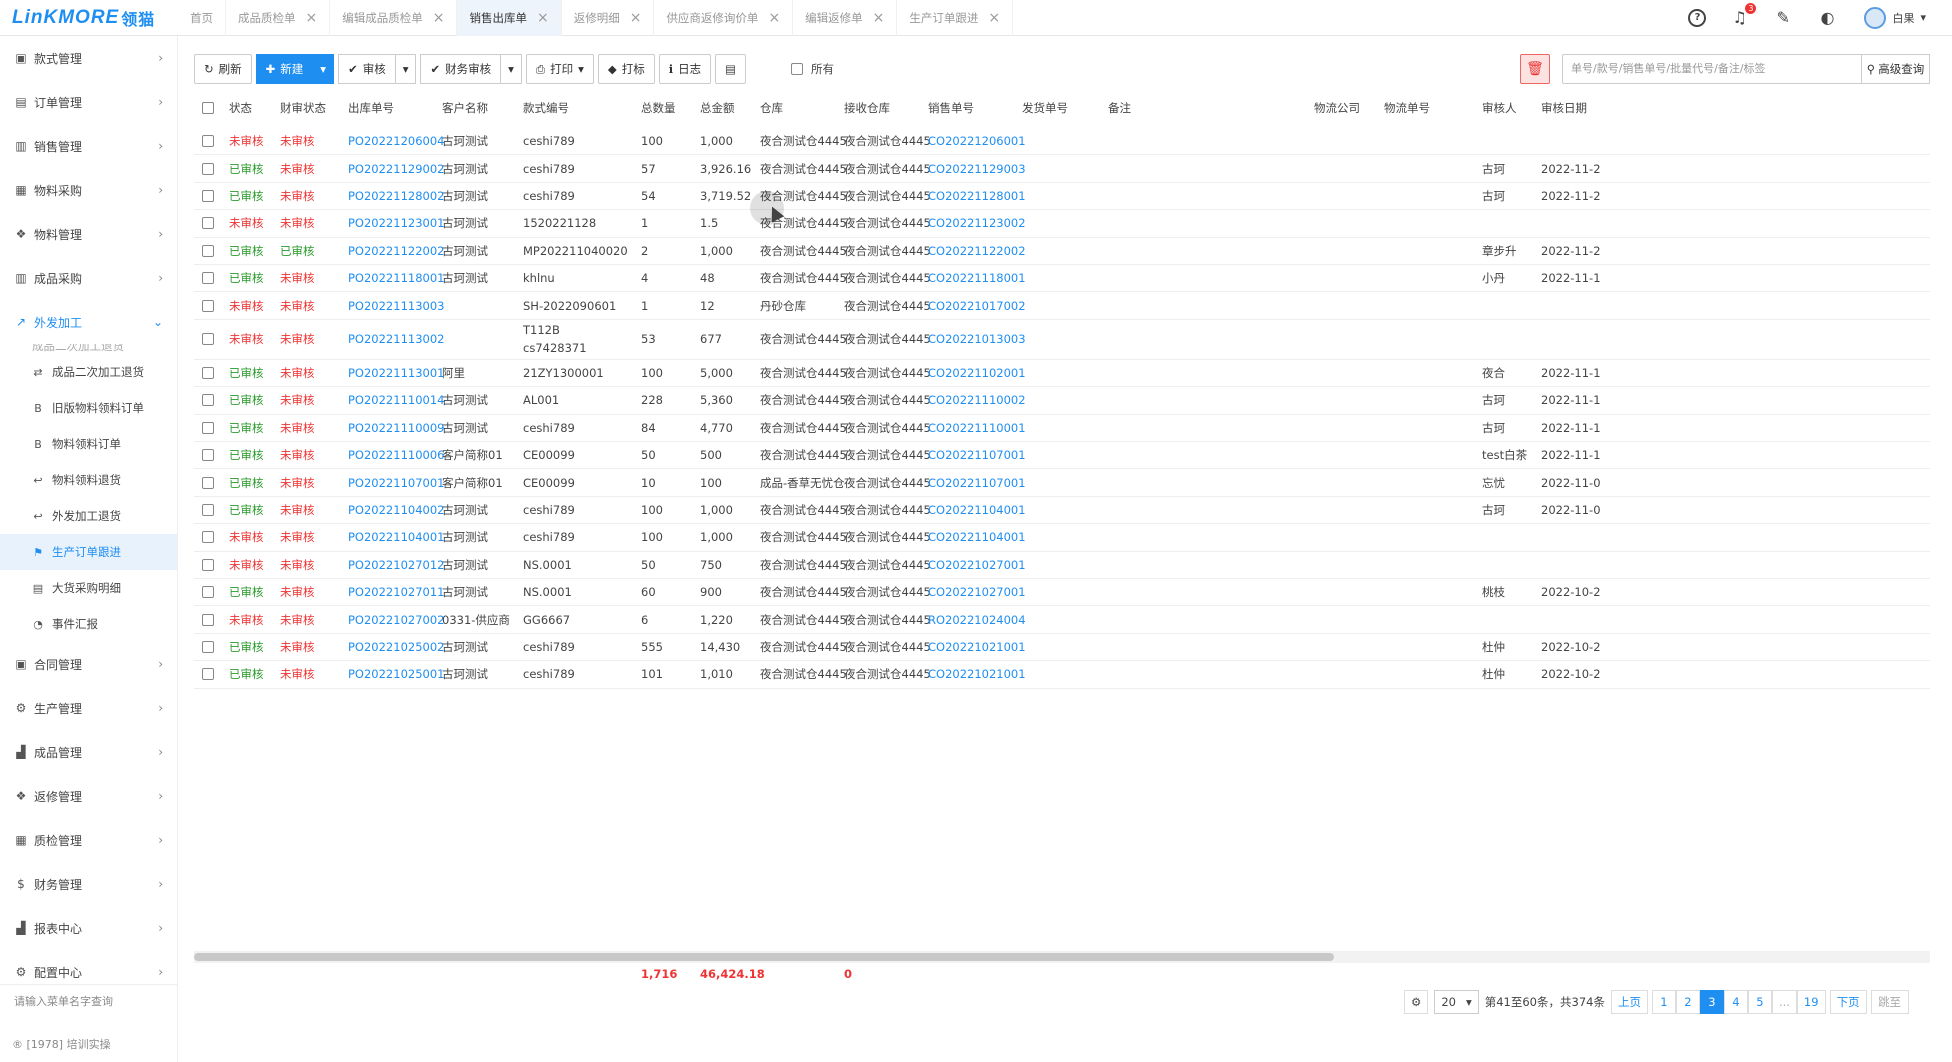 This screenshot has height=1062, width=1952. Describe the element at coordinates (1119, 108) in the screenshot. I see `column-header: 备注` at that location.